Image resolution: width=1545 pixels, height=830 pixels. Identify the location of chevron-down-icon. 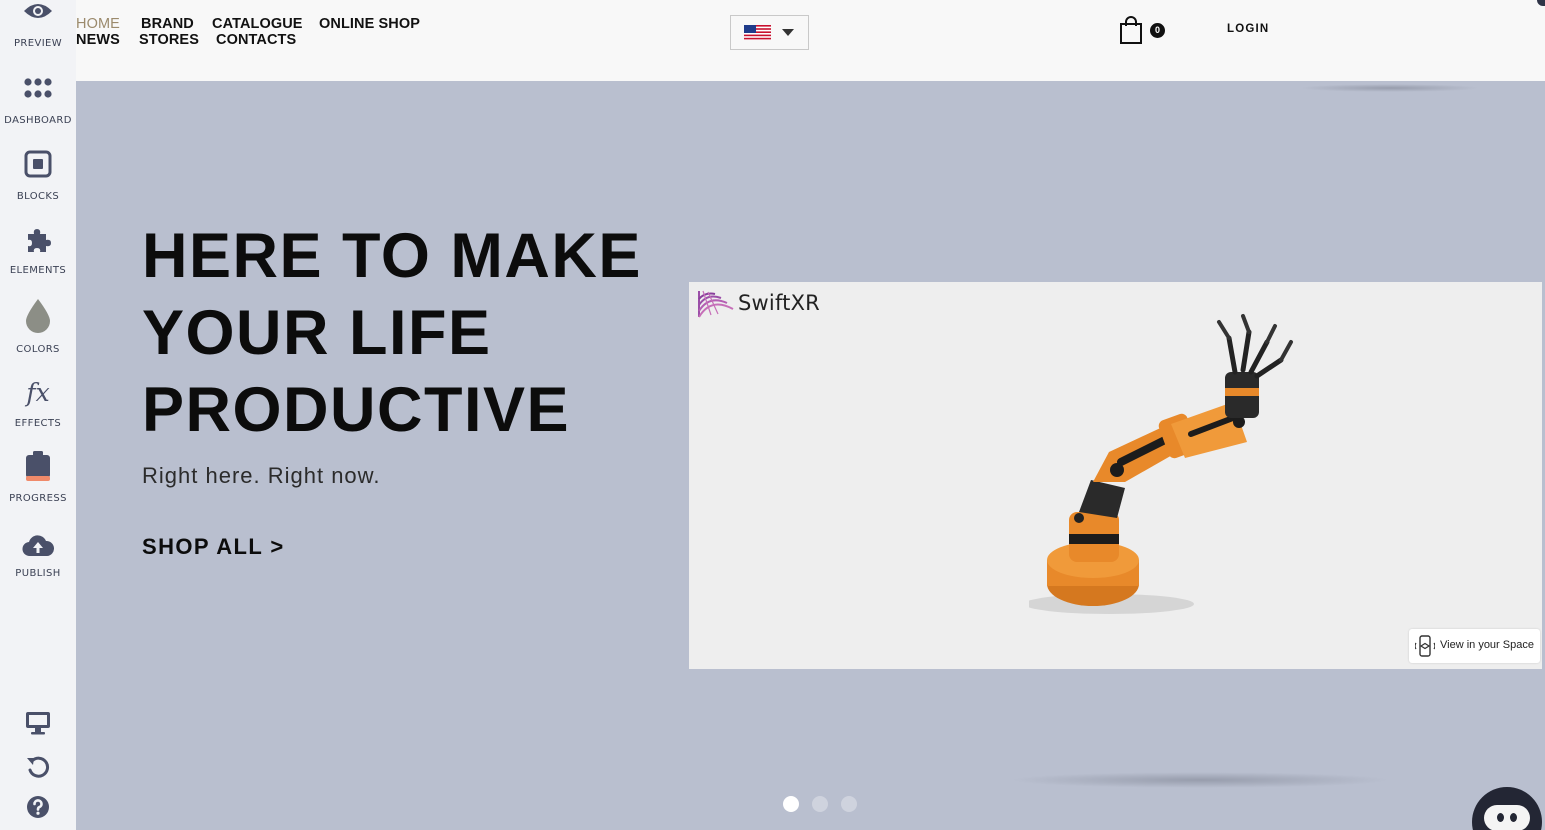
(788, 32).